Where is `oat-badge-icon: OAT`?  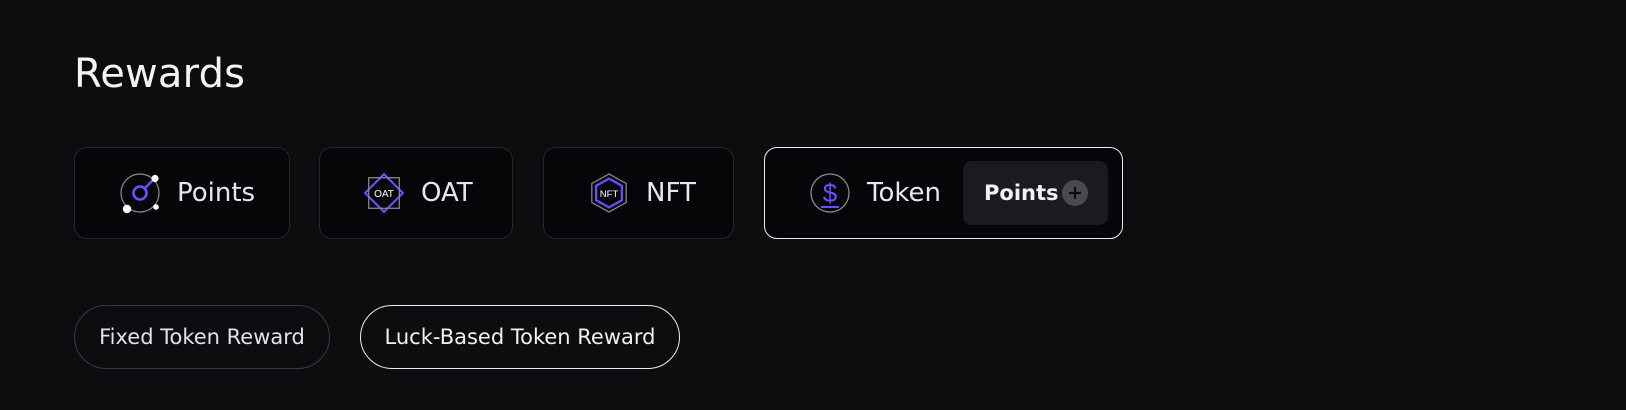
oat-badge-icon: OAT is located at coordinates (384, 193).